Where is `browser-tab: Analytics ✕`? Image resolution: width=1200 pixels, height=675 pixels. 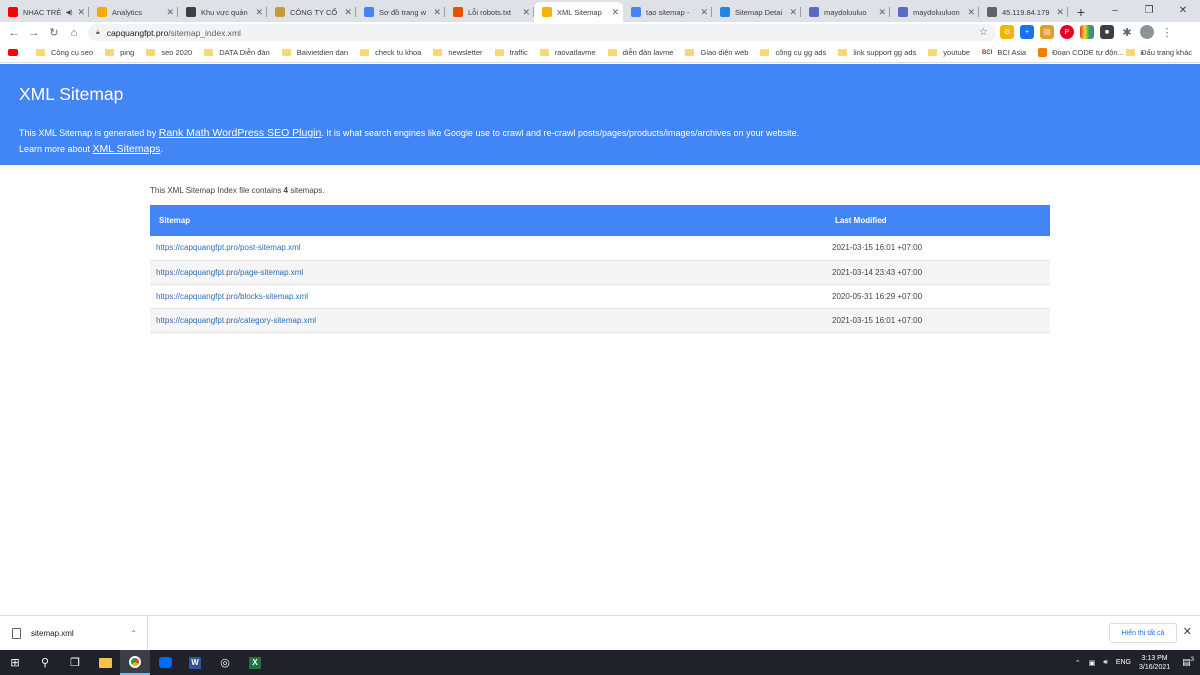 browser-tab: Analytics ✕ is located at coordinates (133, 12).